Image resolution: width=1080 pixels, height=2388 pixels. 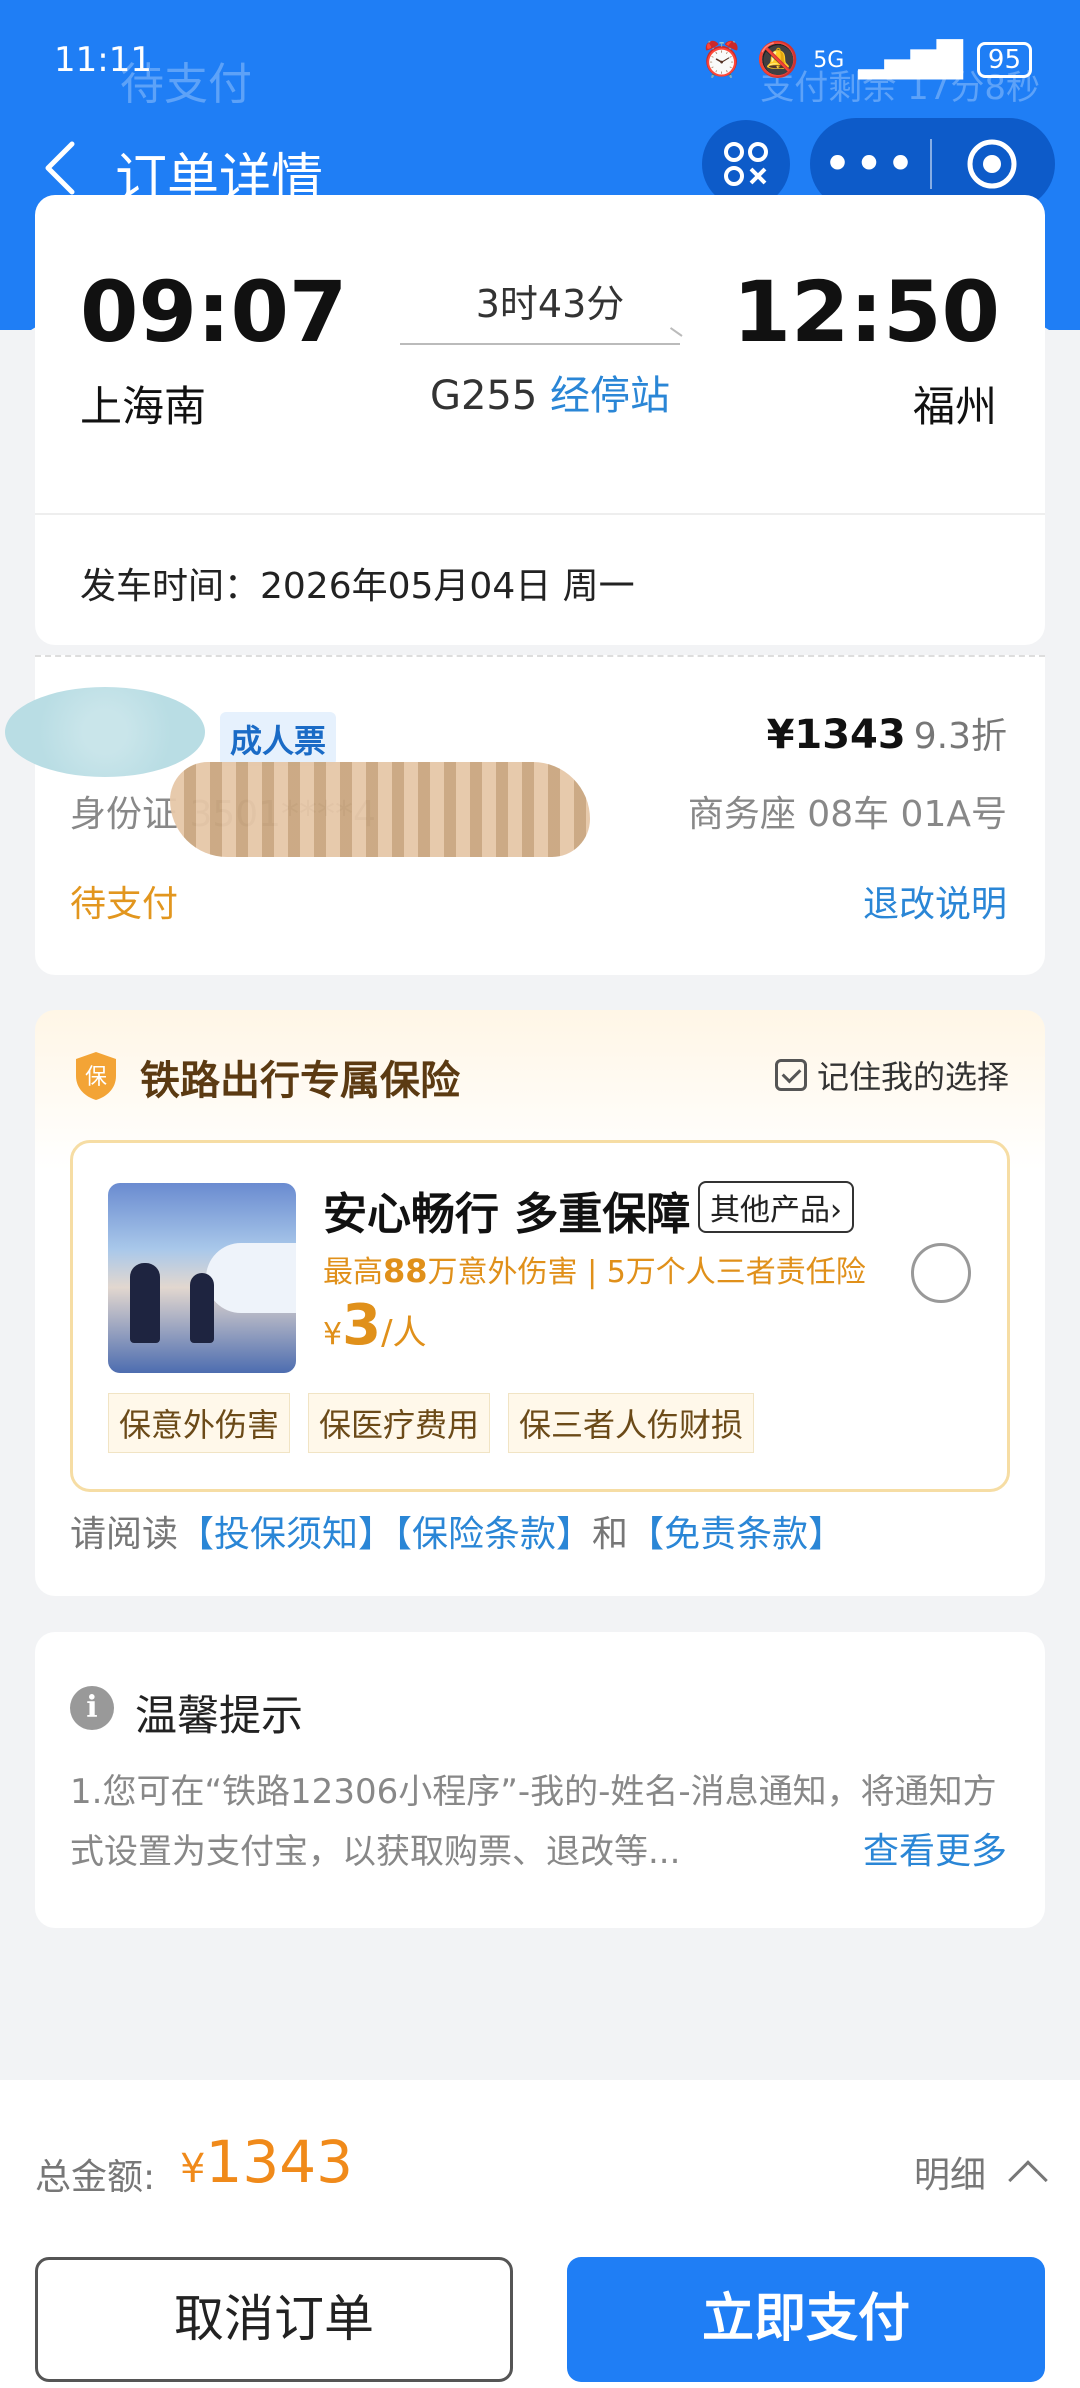 What do you see at coordinates (105, 732) in the screenshot?
I see `redacted-name-blur` at bounding box center [105, 732].